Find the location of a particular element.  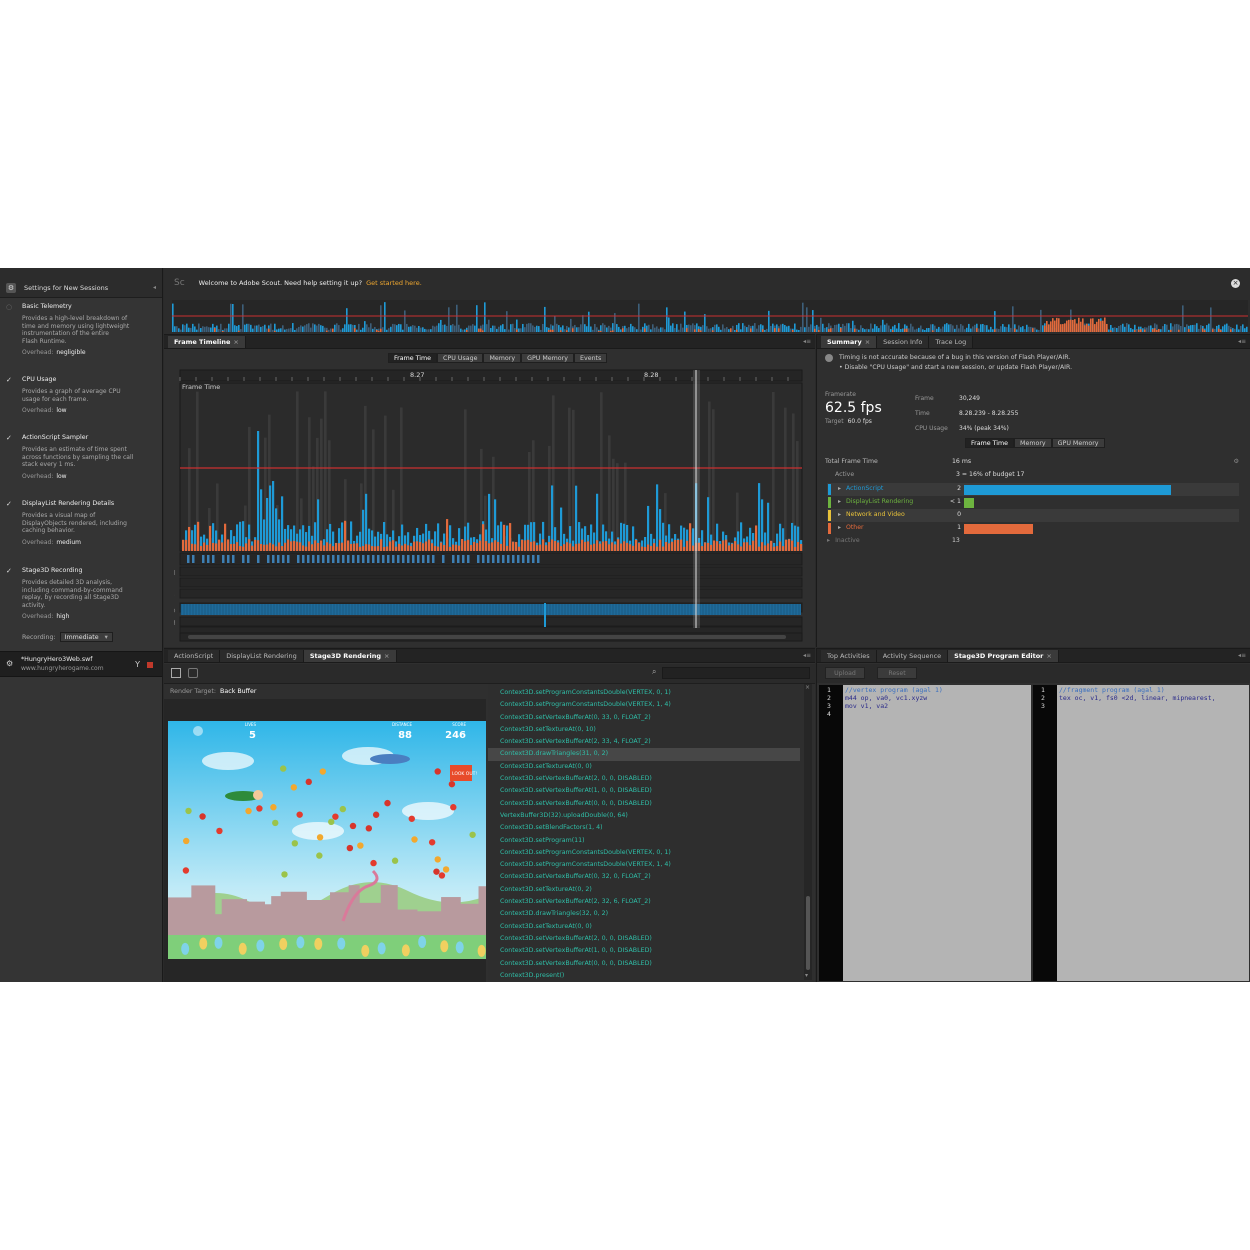

command-item: Context3D.setBlendFactors(1, 4) is located at coordinates (644, 828).